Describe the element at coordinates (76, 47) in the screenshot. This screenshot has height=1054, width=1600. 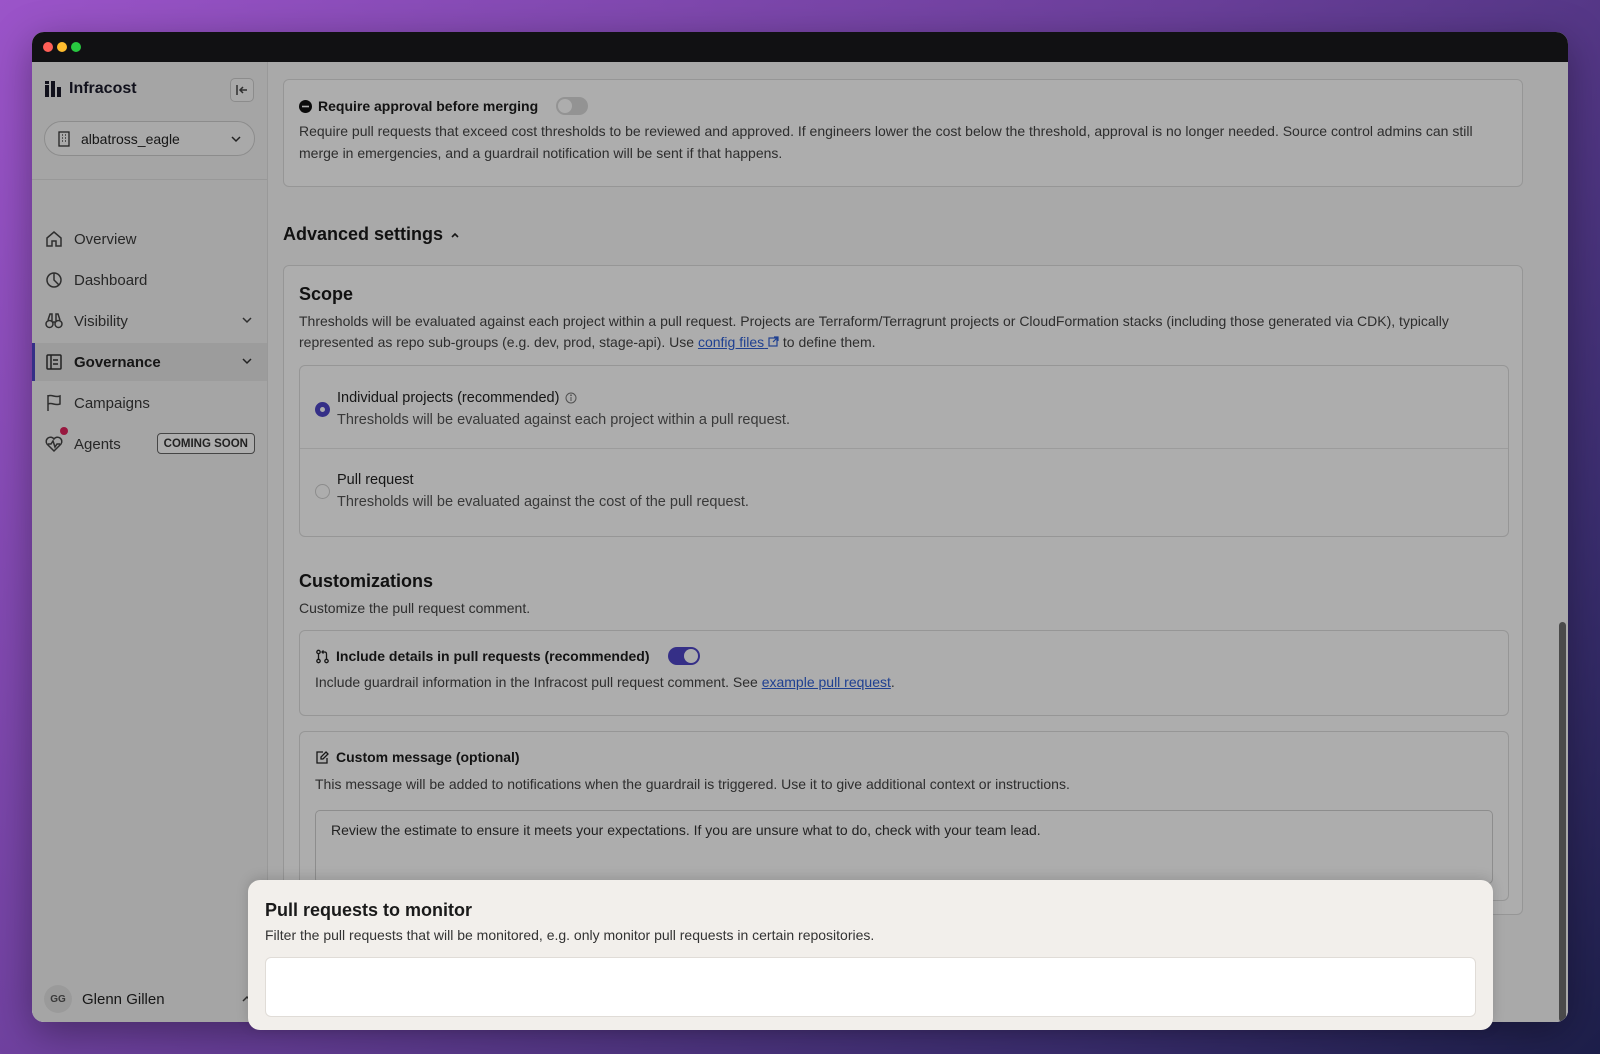
I see `maximize-window-button` at that location.